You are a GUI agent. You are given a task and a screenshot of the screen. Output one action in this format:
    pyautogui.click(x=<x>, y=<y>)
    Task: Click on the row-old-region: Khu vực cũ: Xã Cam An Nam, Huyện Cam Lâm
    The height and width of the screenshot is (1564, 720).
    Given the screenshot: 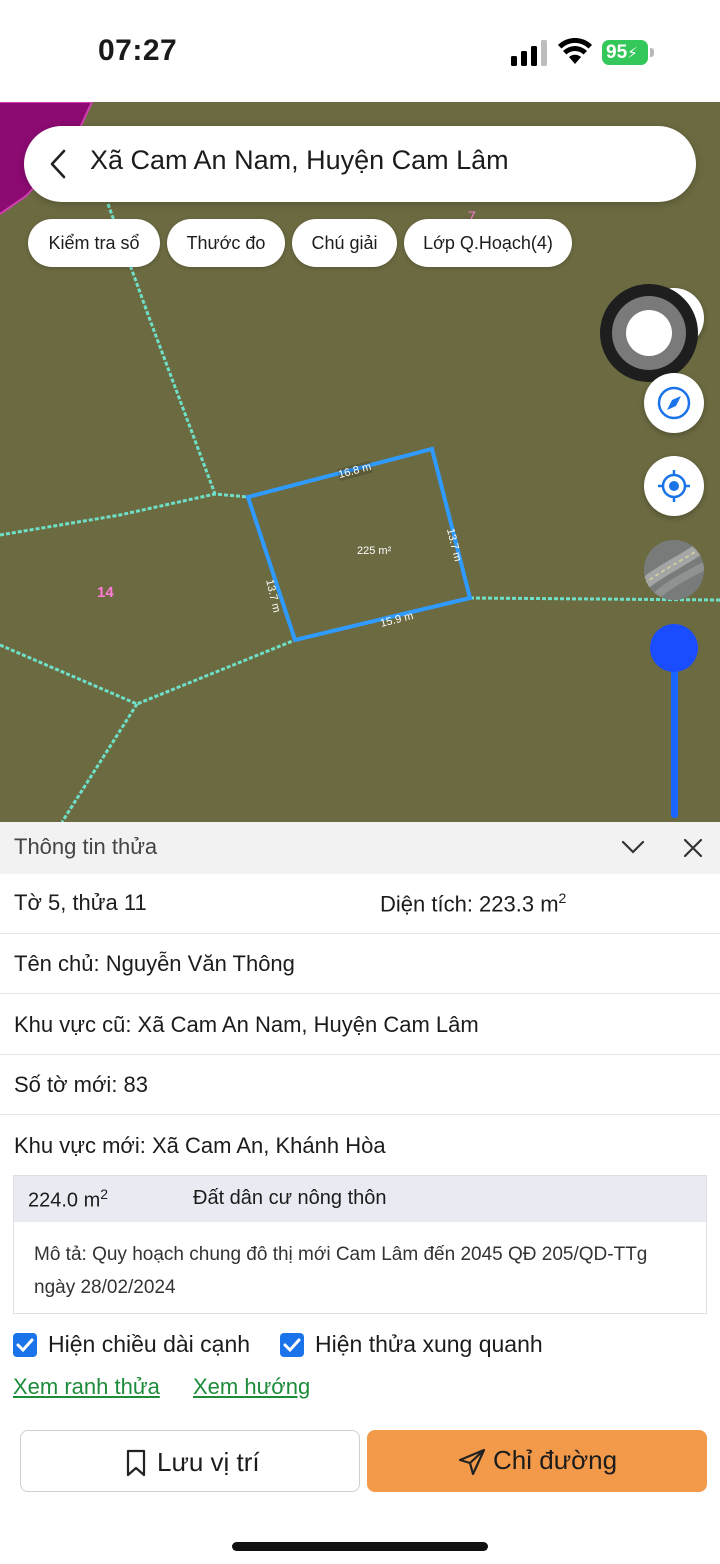 What is the action you would take?
    pyautogui.click(x=360, y=1025)
    